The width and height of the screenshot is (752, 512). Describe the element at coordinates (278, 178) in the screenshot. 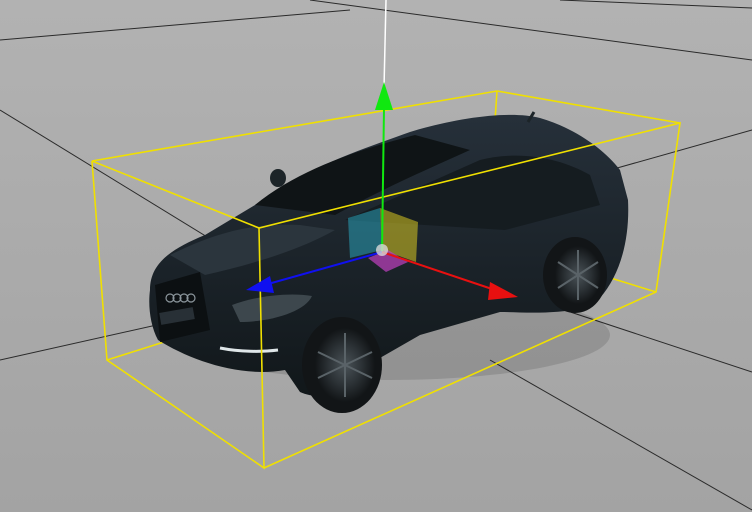

I see `car-side-mirror` at that location.